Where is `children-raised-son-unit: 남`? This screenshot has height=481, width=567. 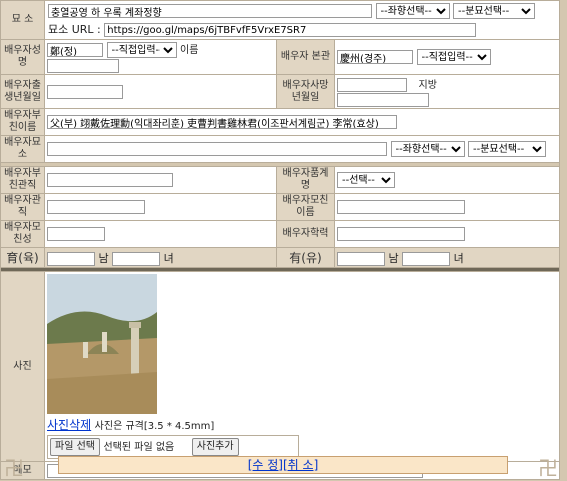
children-raised-son-unit: 남 is located at coordinates (103, 258).